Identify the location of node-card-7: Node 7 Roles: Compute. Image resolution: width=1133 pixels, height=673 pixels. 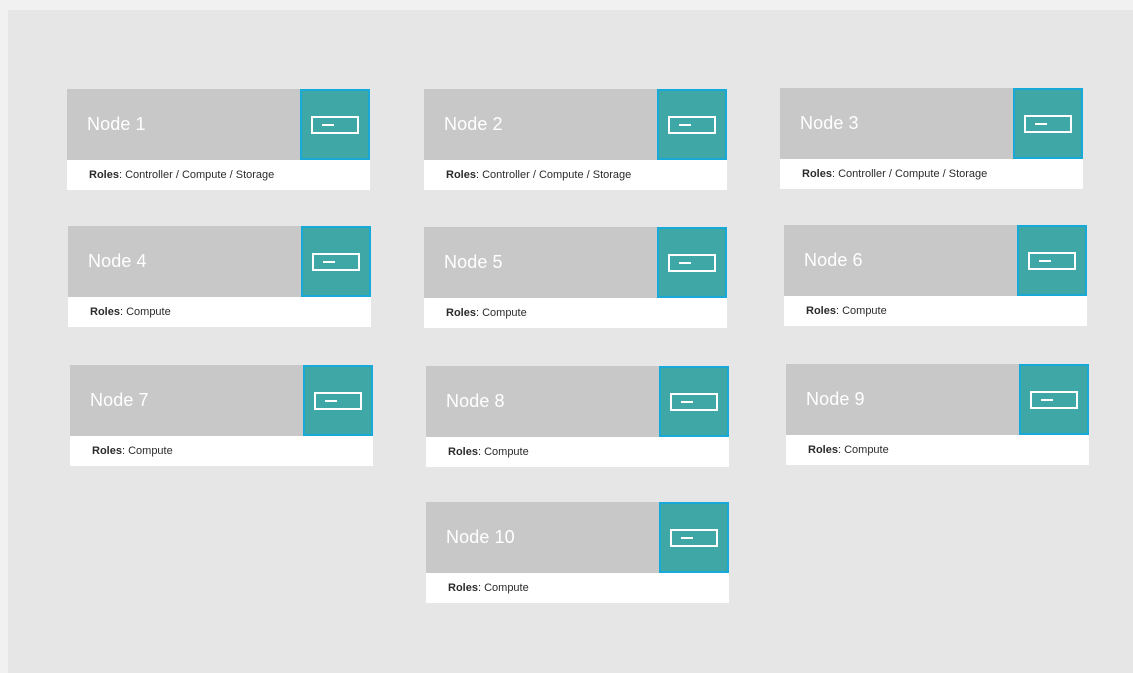
(221, 415).